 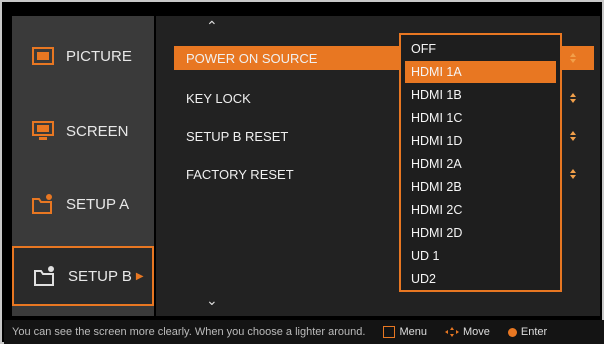 I want to click on dropdown-option: UD2, so click(x=480, y=279).